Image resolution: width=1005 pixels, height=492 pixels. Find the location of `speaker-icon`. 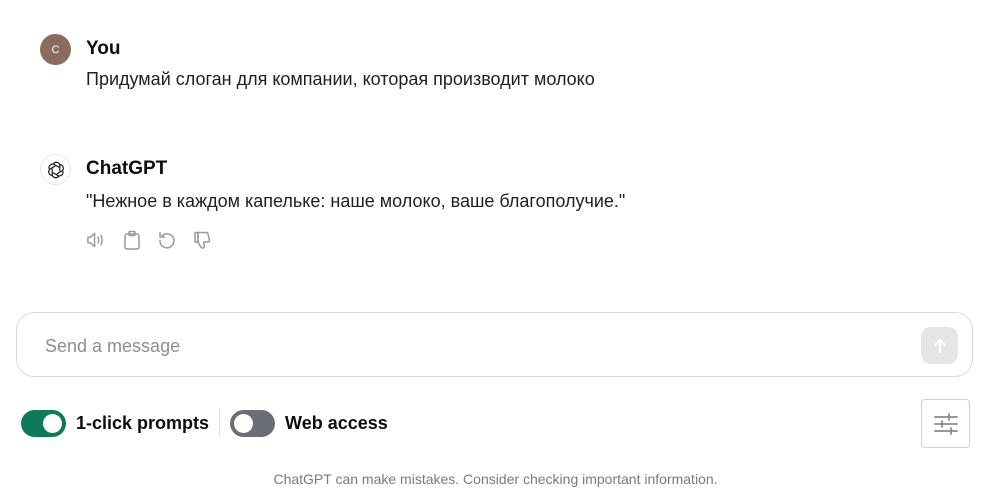

speaker-icon is located at coordinates (95, 239).